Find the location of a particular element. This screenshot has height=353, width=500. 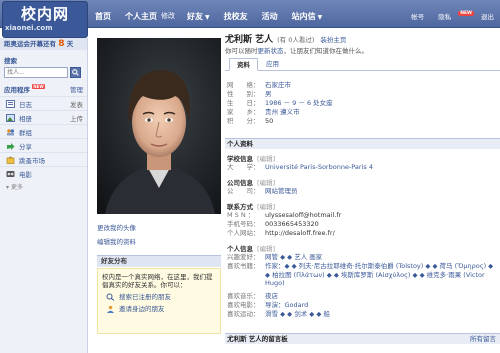

countdown-text: 距奥运会开幕还有 is located at coordinates (30, 44).